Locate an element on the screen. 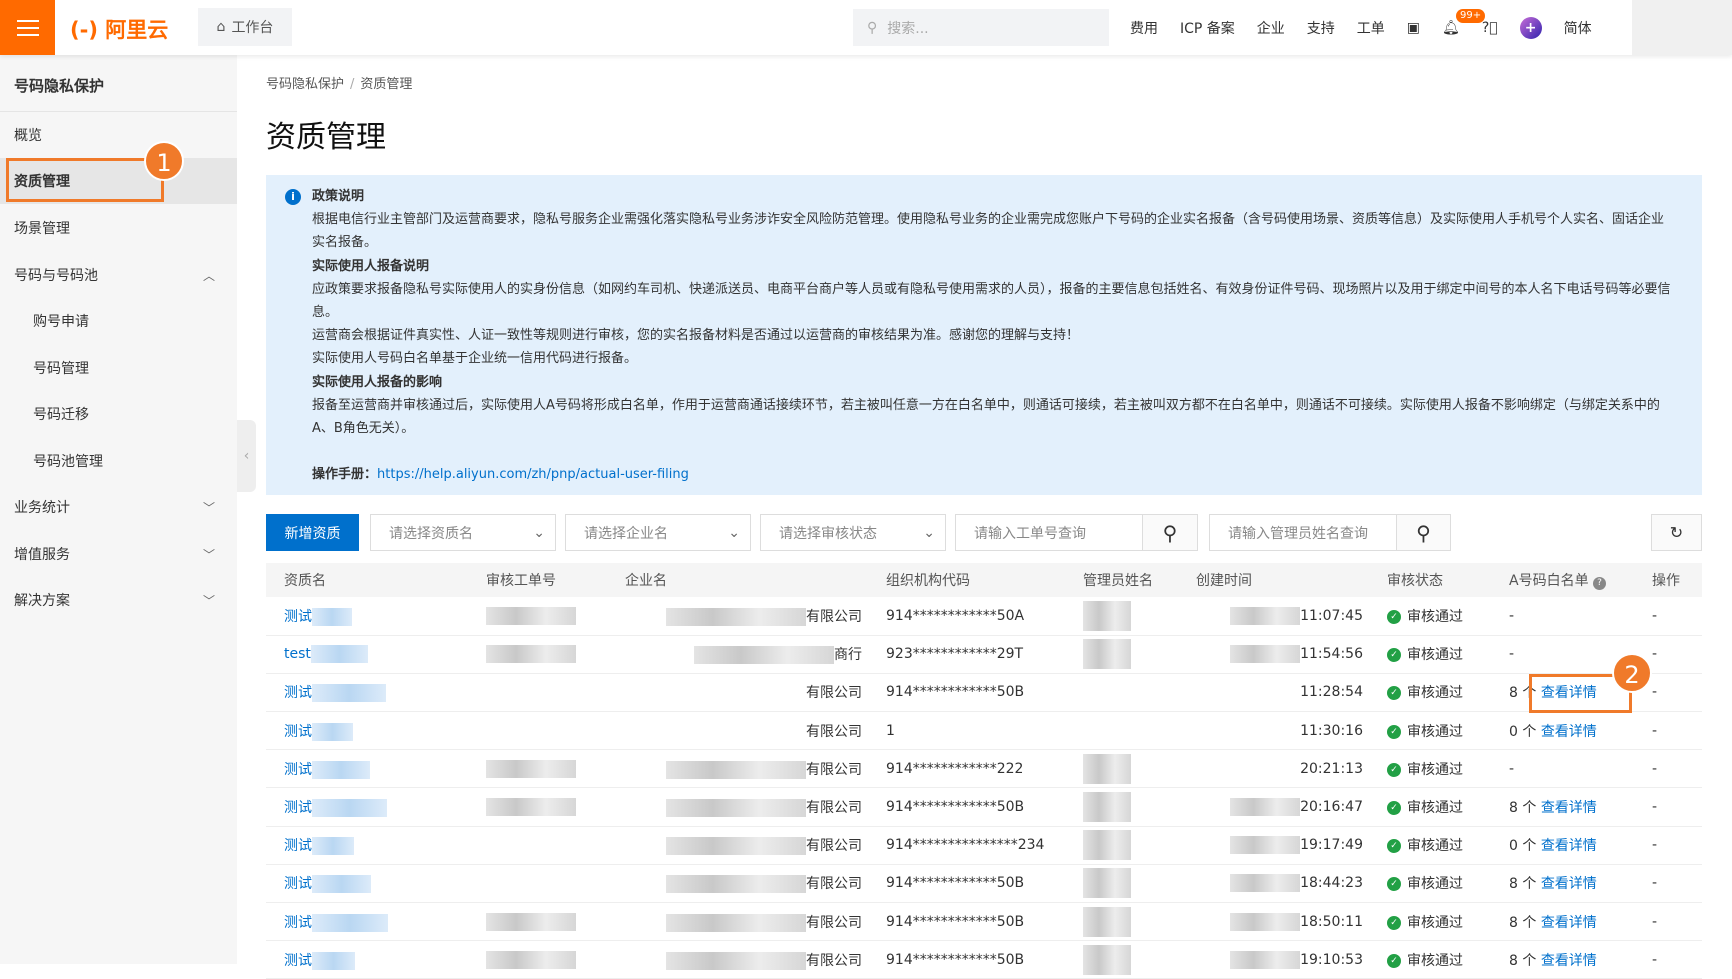  col-whitelist-label: A号码白名单 is located at coordinates (1549, 581).